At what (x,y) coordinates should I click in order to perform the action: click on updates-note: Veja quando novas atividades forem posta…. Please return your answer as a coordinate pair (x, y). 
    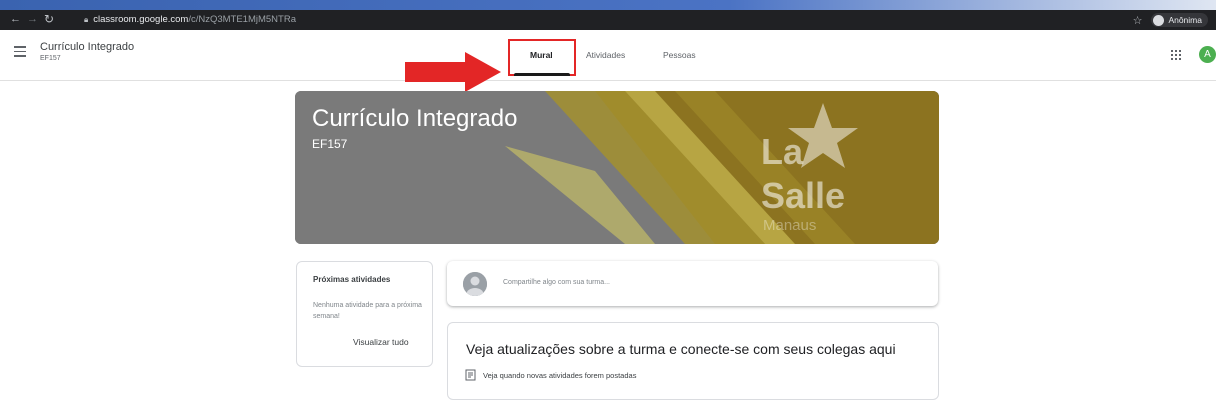
    Looking at the image, I should click on (560, 375).